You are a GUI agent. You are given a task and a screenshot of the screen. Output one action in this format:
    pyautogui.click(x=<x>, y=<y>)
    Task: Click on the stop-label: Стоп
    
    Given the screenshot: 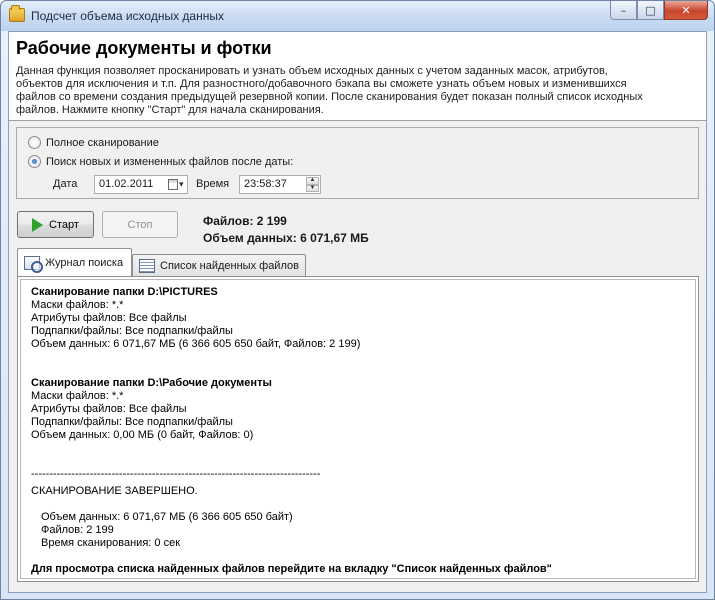 What is the action you would take?
    pyautogui.click(x=140, y=224)
    